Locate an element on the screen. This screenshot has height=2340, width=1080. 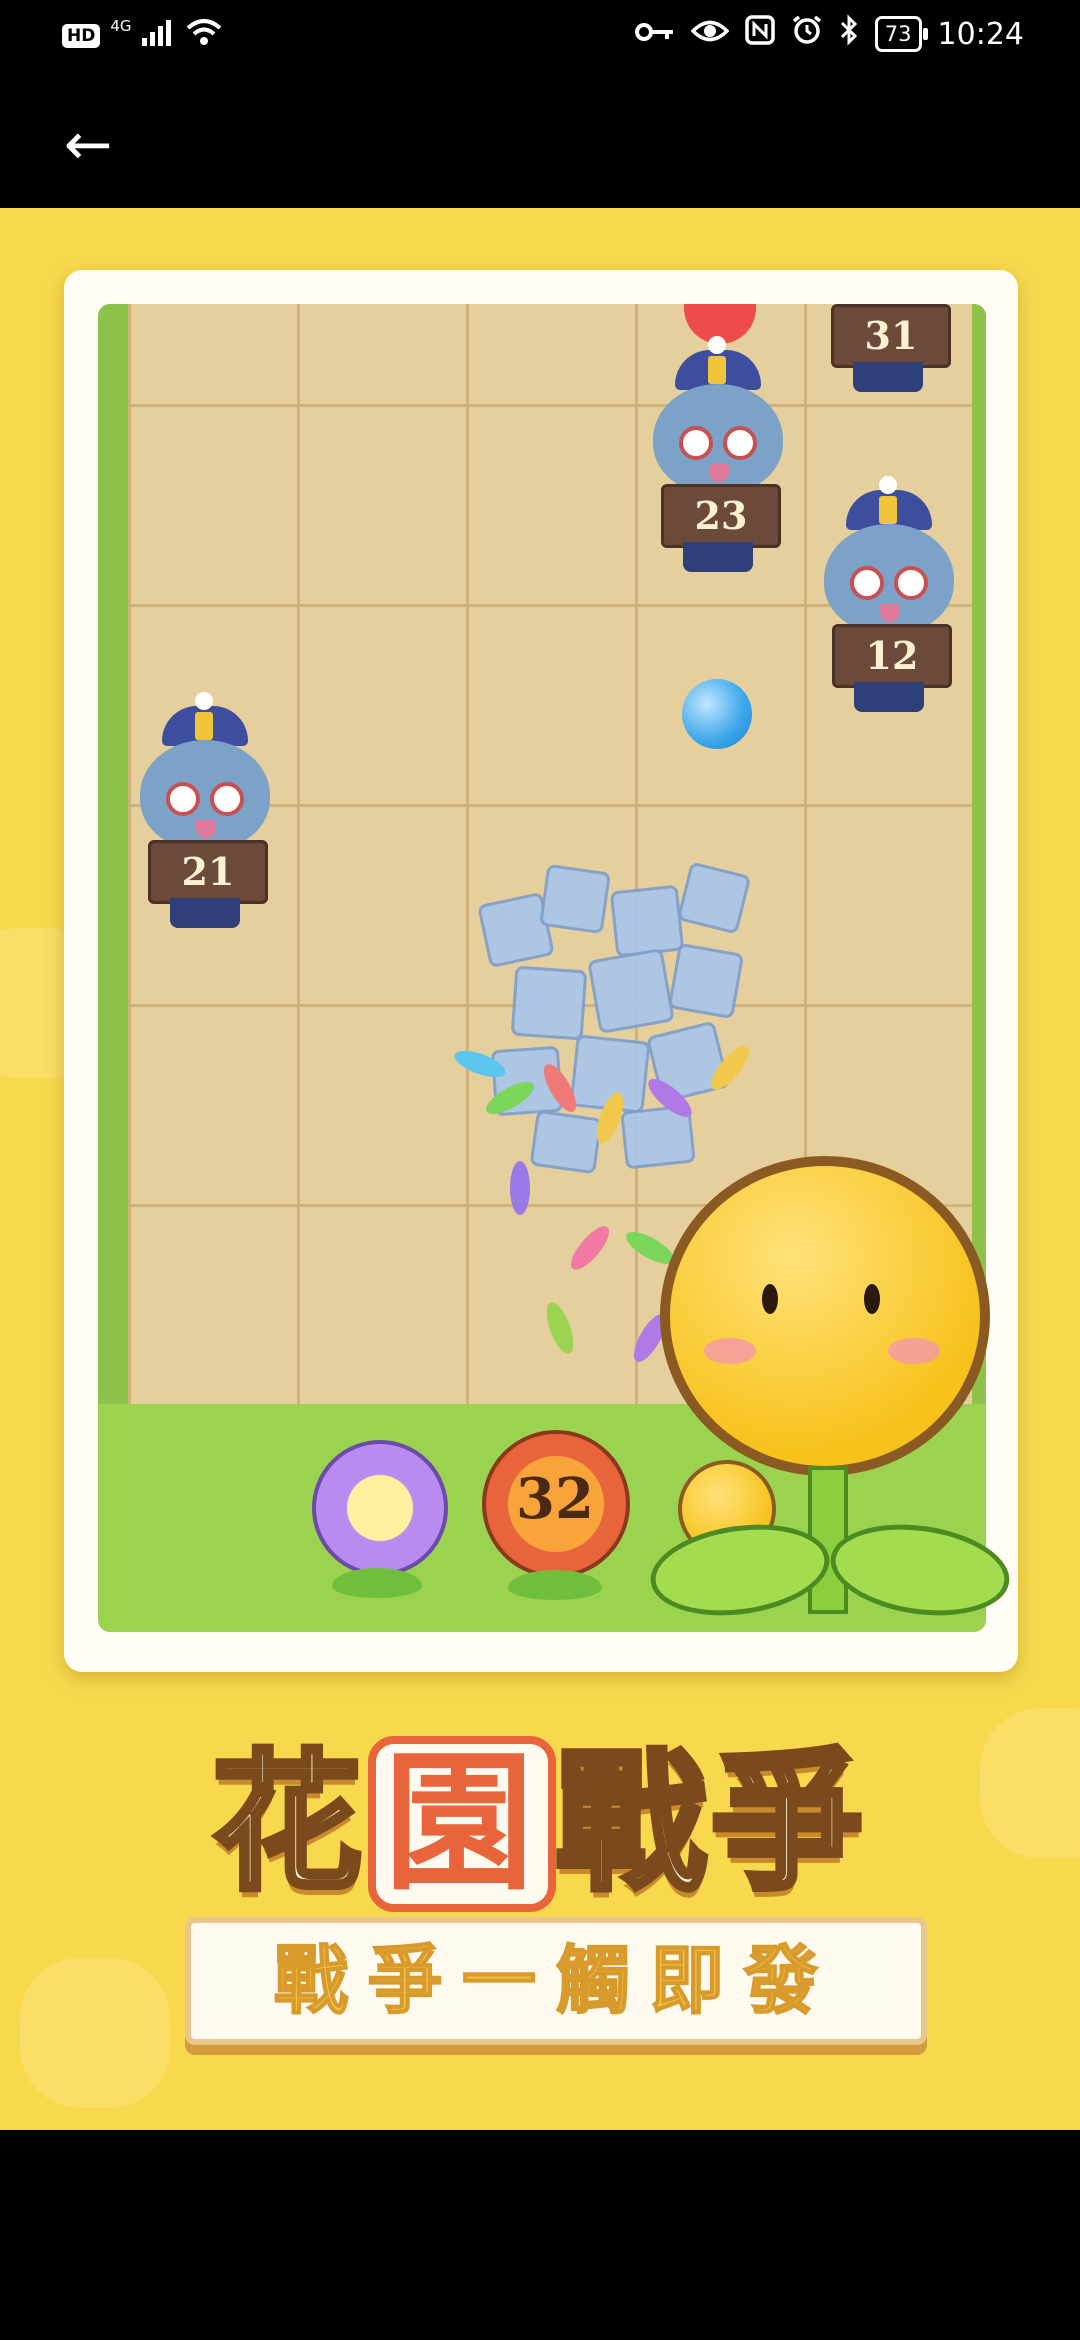
sunflower-level: 32 is located at coordinates (556, 1520).